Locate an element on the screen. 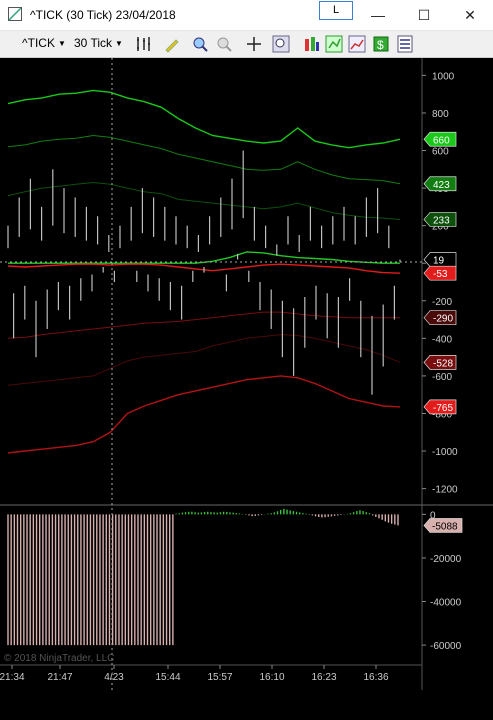 This screenshot has width=493, height=720. chart-app-icon is located at coordinates (15, 14).